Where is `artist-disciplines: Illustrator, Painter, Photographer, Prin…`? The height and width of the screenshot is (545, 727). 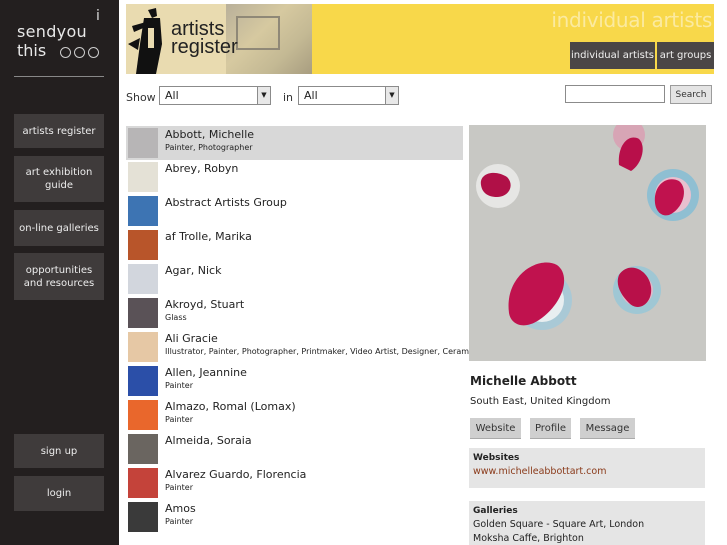
artist-disciplines: Illustrator, Painter, Photographer, Prin… is located at coordinates (325, 351).